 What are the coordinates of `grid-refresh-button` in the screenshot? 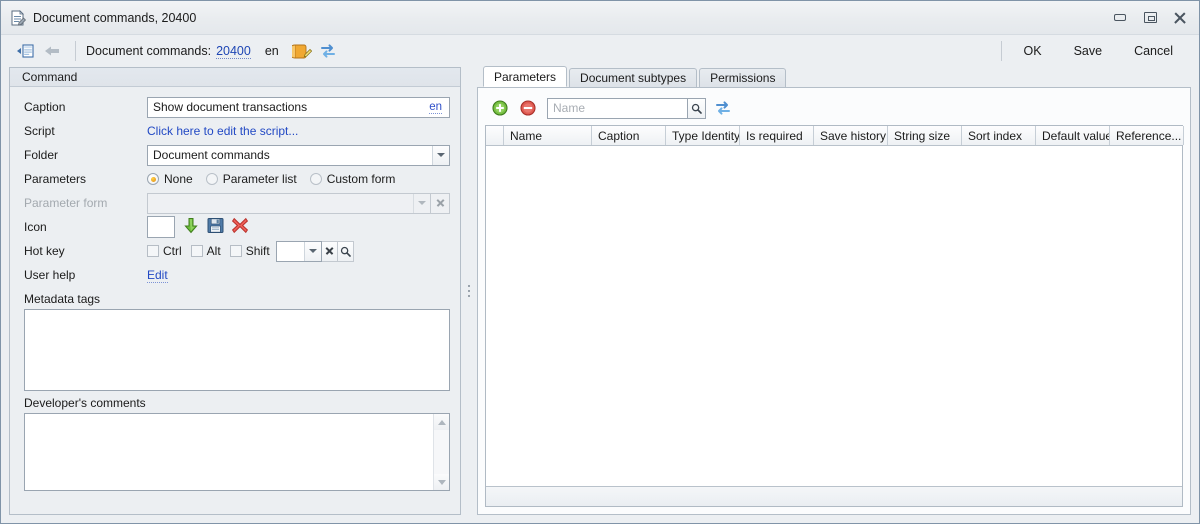 It's located at (723, 108).